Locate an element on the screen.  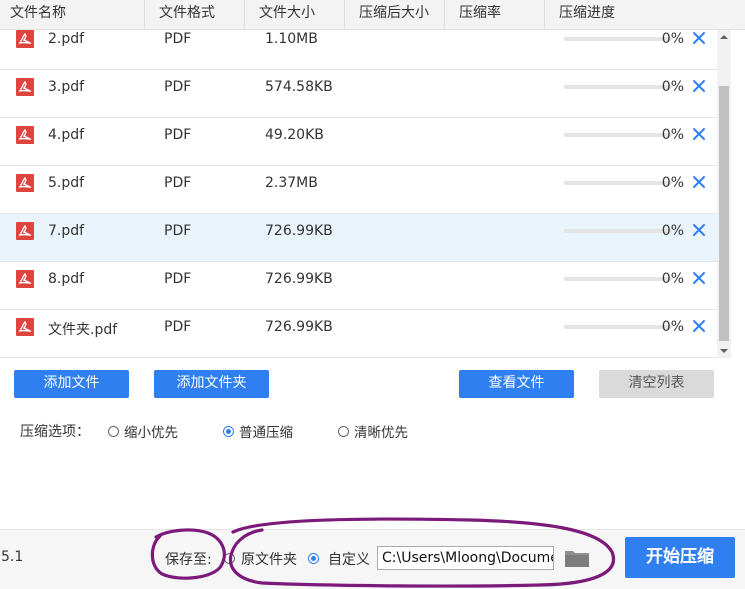
window-edge is located at coordinates (738, 194).